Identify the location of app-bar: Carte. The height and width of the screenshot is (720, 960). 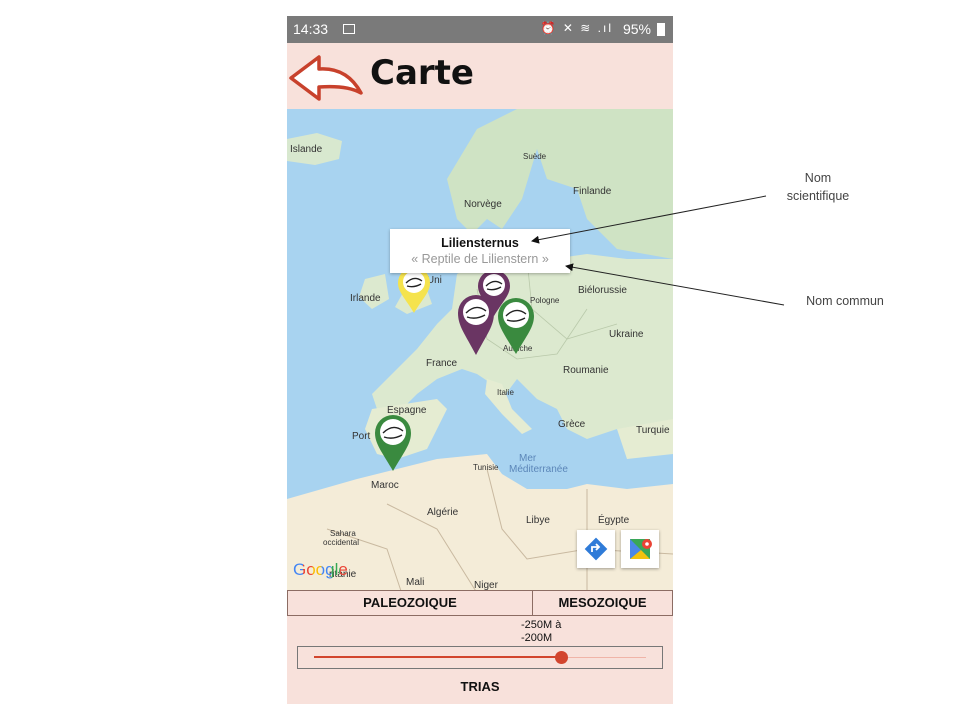
(480, 76).